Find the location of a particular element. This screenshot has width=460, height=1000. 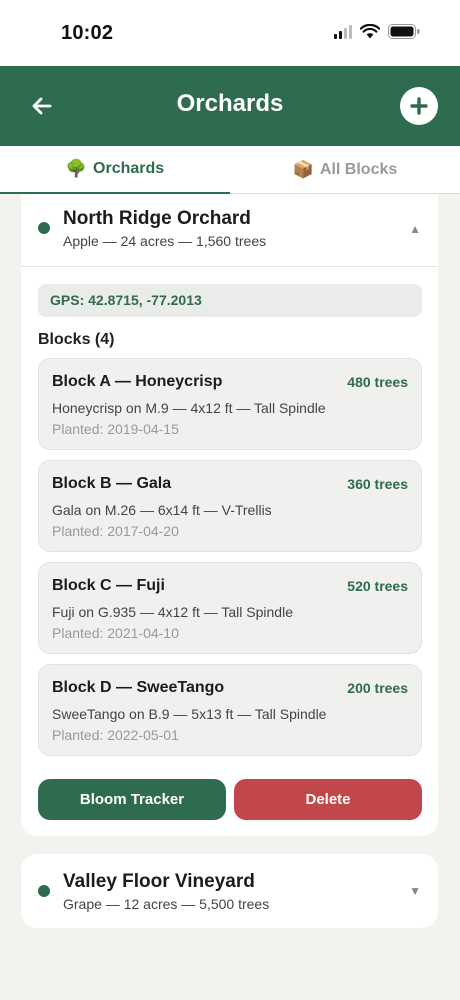

block-tree-count: 360 trees is located at coordinates (377, 484).